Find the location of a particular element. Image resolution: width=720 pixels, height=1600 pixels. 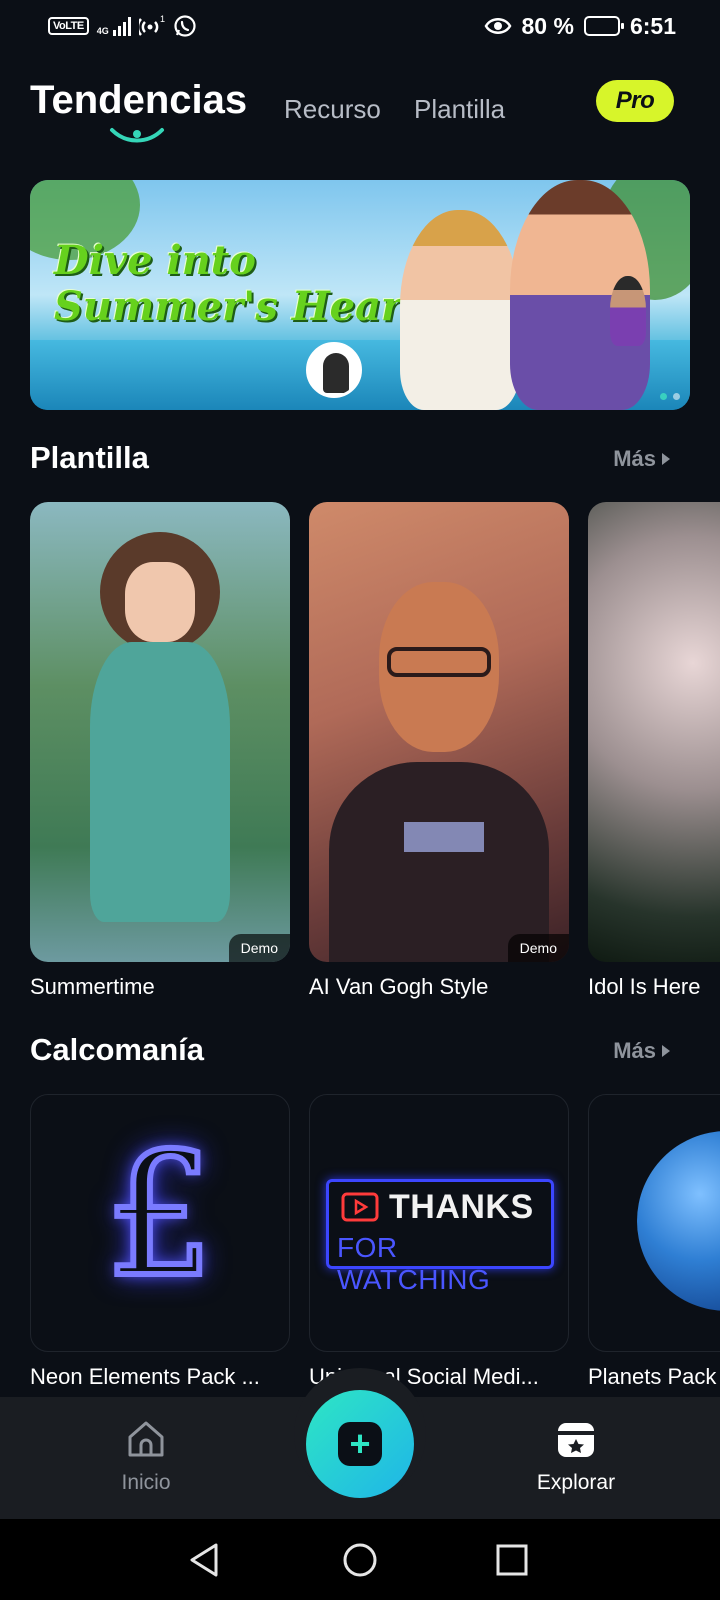

svg-text: 1 is located at coordinates (162, 19).